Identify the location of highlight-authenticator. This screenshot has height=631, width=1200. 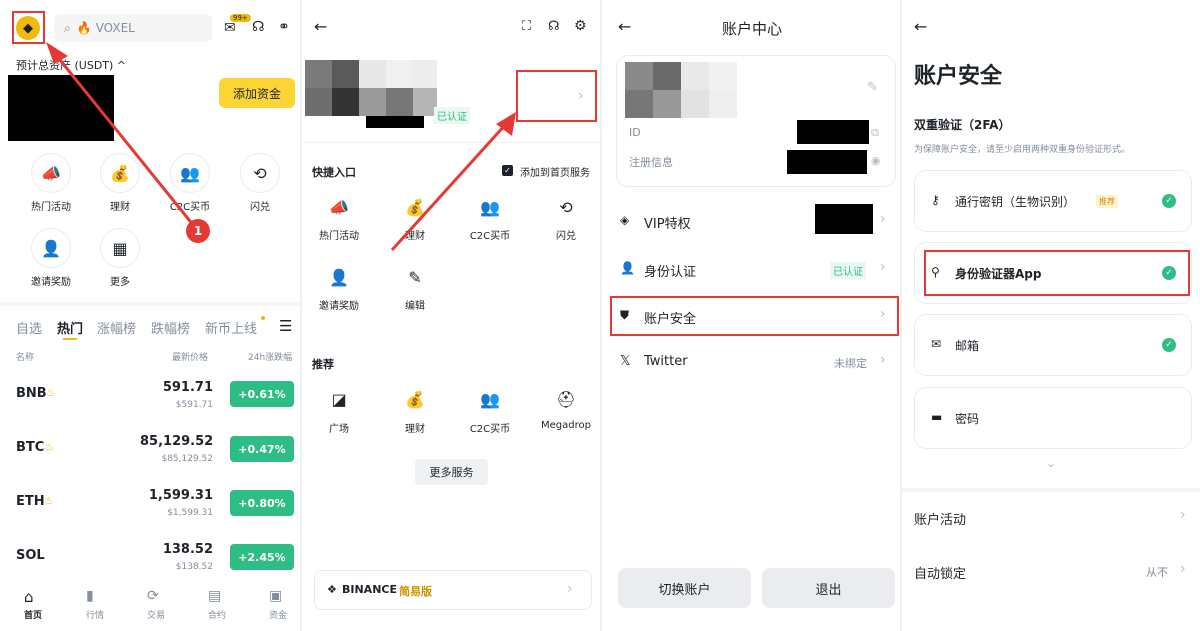
(1057, 273).